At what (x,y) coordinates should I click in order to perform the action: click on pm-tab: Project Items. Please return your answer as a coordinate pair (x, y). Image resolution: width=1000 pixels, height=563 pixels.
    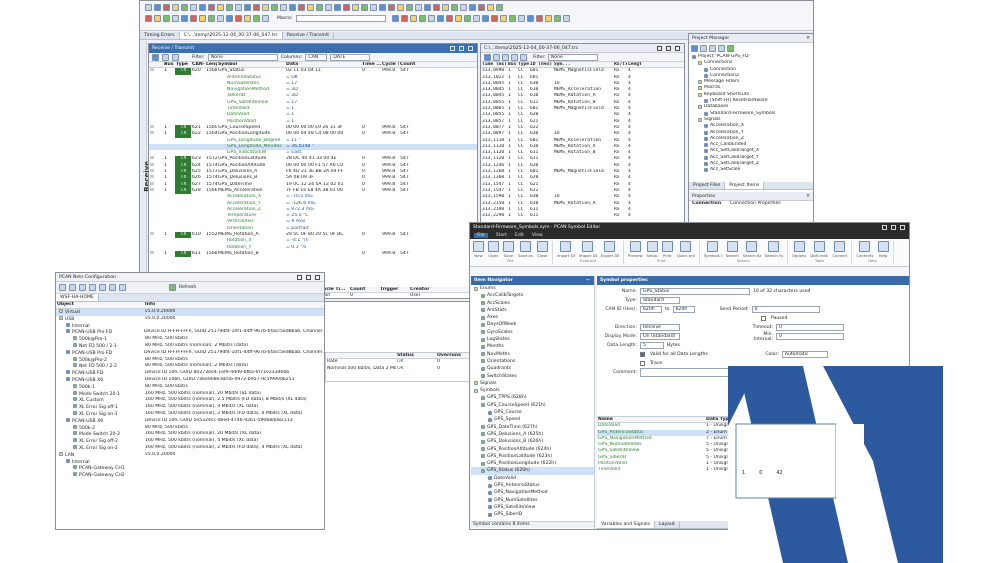
    Looking at the image, I should click on (745, 185).